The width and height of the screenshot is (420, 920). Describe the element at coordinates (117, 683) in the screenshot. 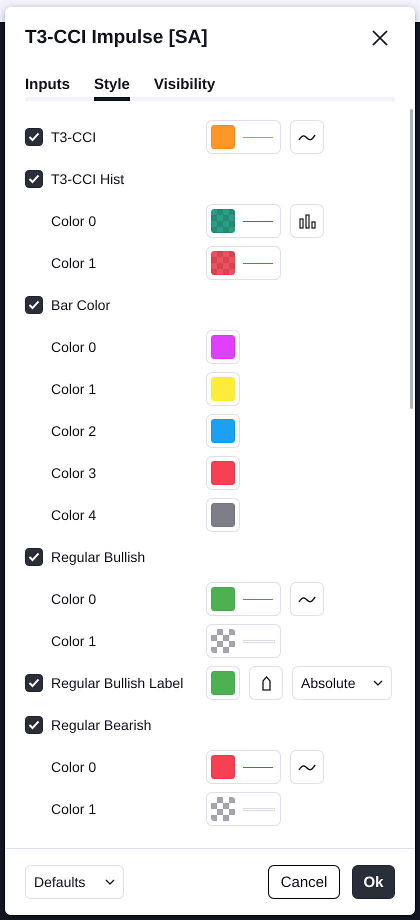

I see `setting-label: Regular Bullish Label` at that location.